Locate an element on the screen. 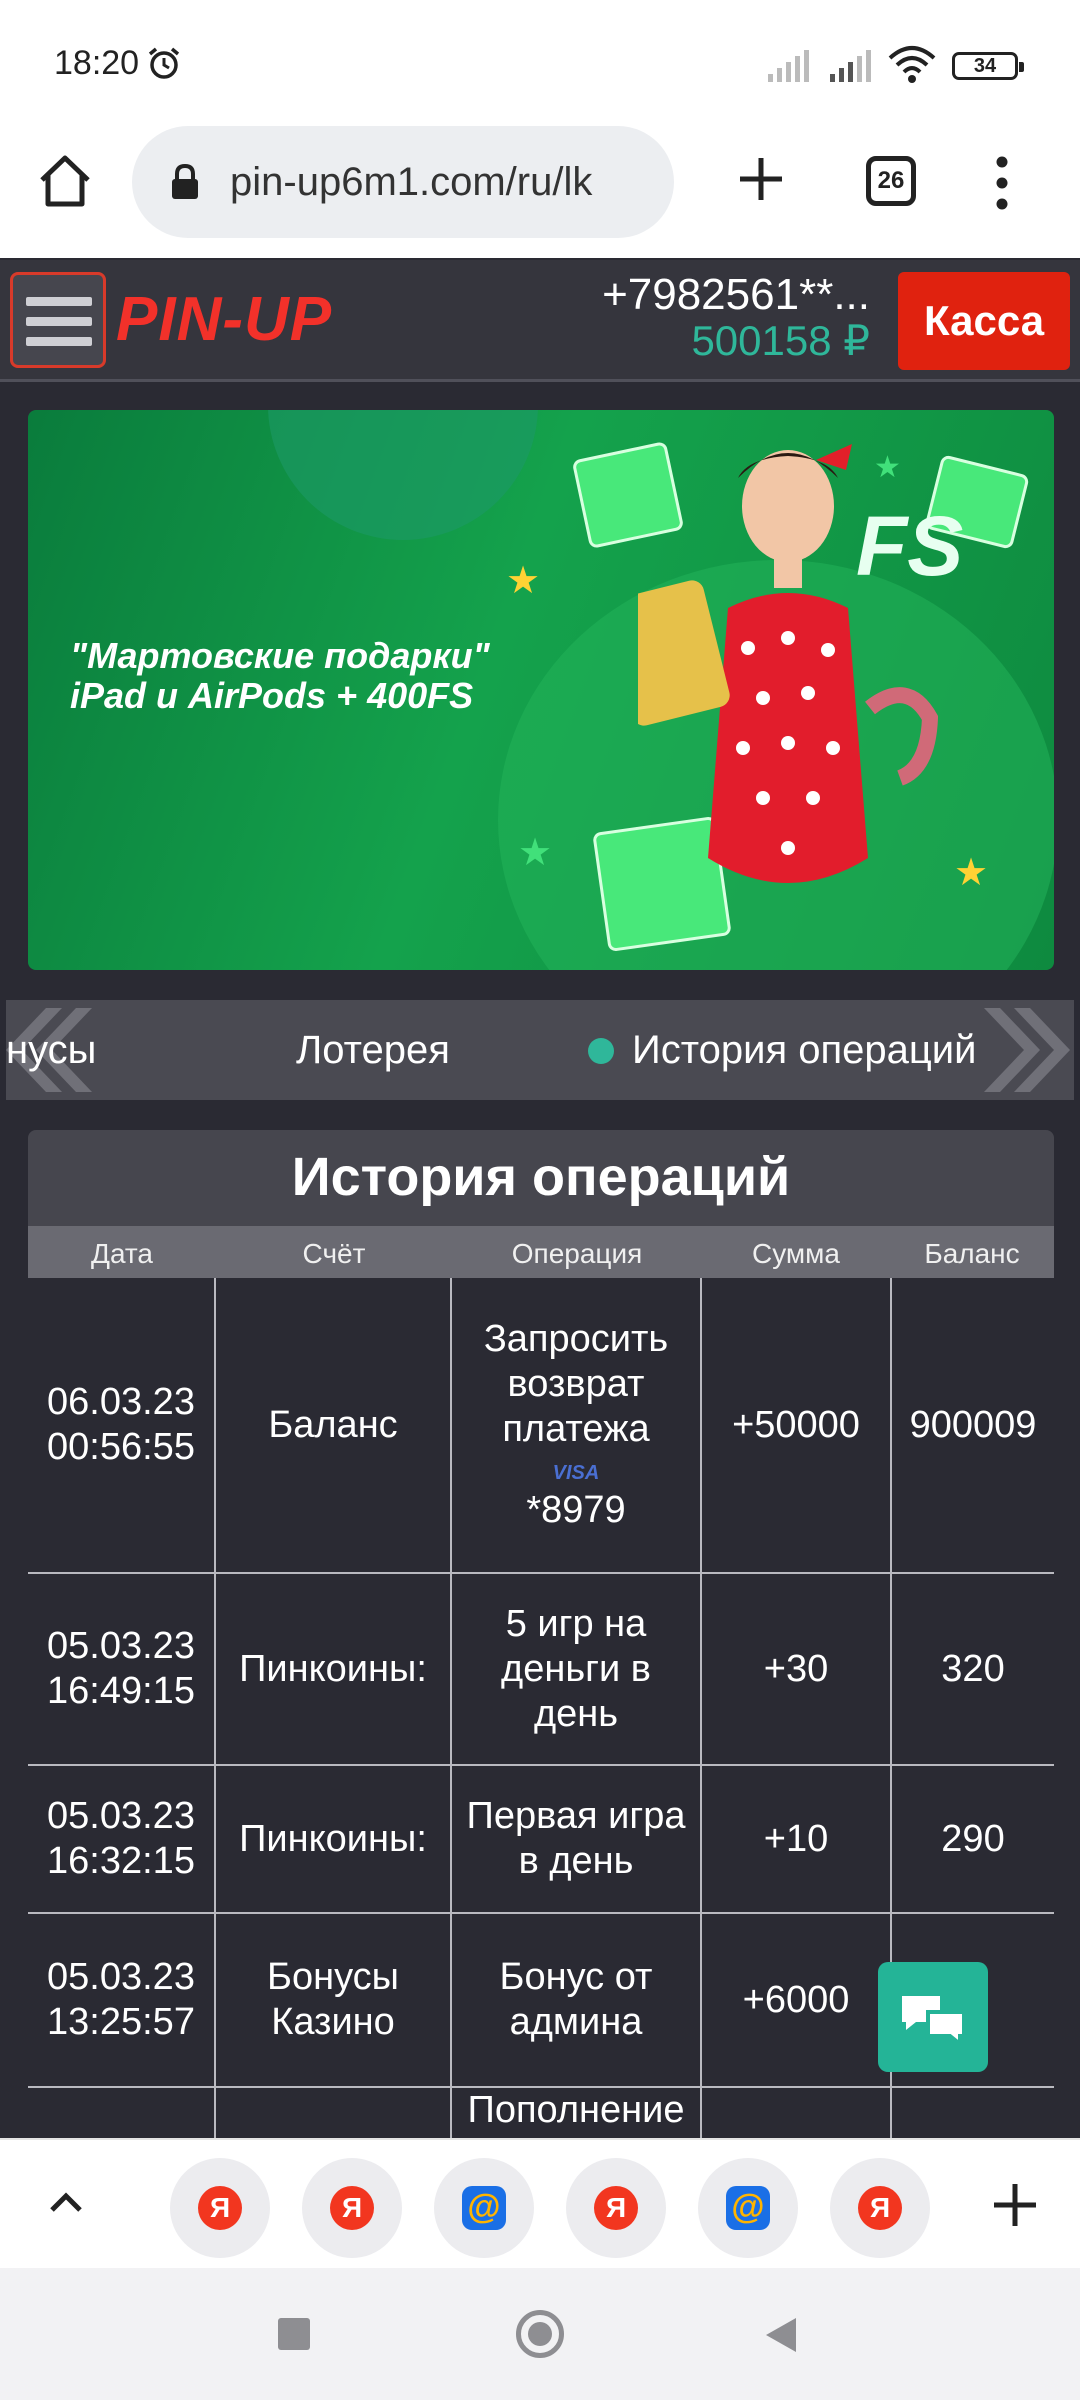  column-header: Операция is located at coordinates (577, 1253).